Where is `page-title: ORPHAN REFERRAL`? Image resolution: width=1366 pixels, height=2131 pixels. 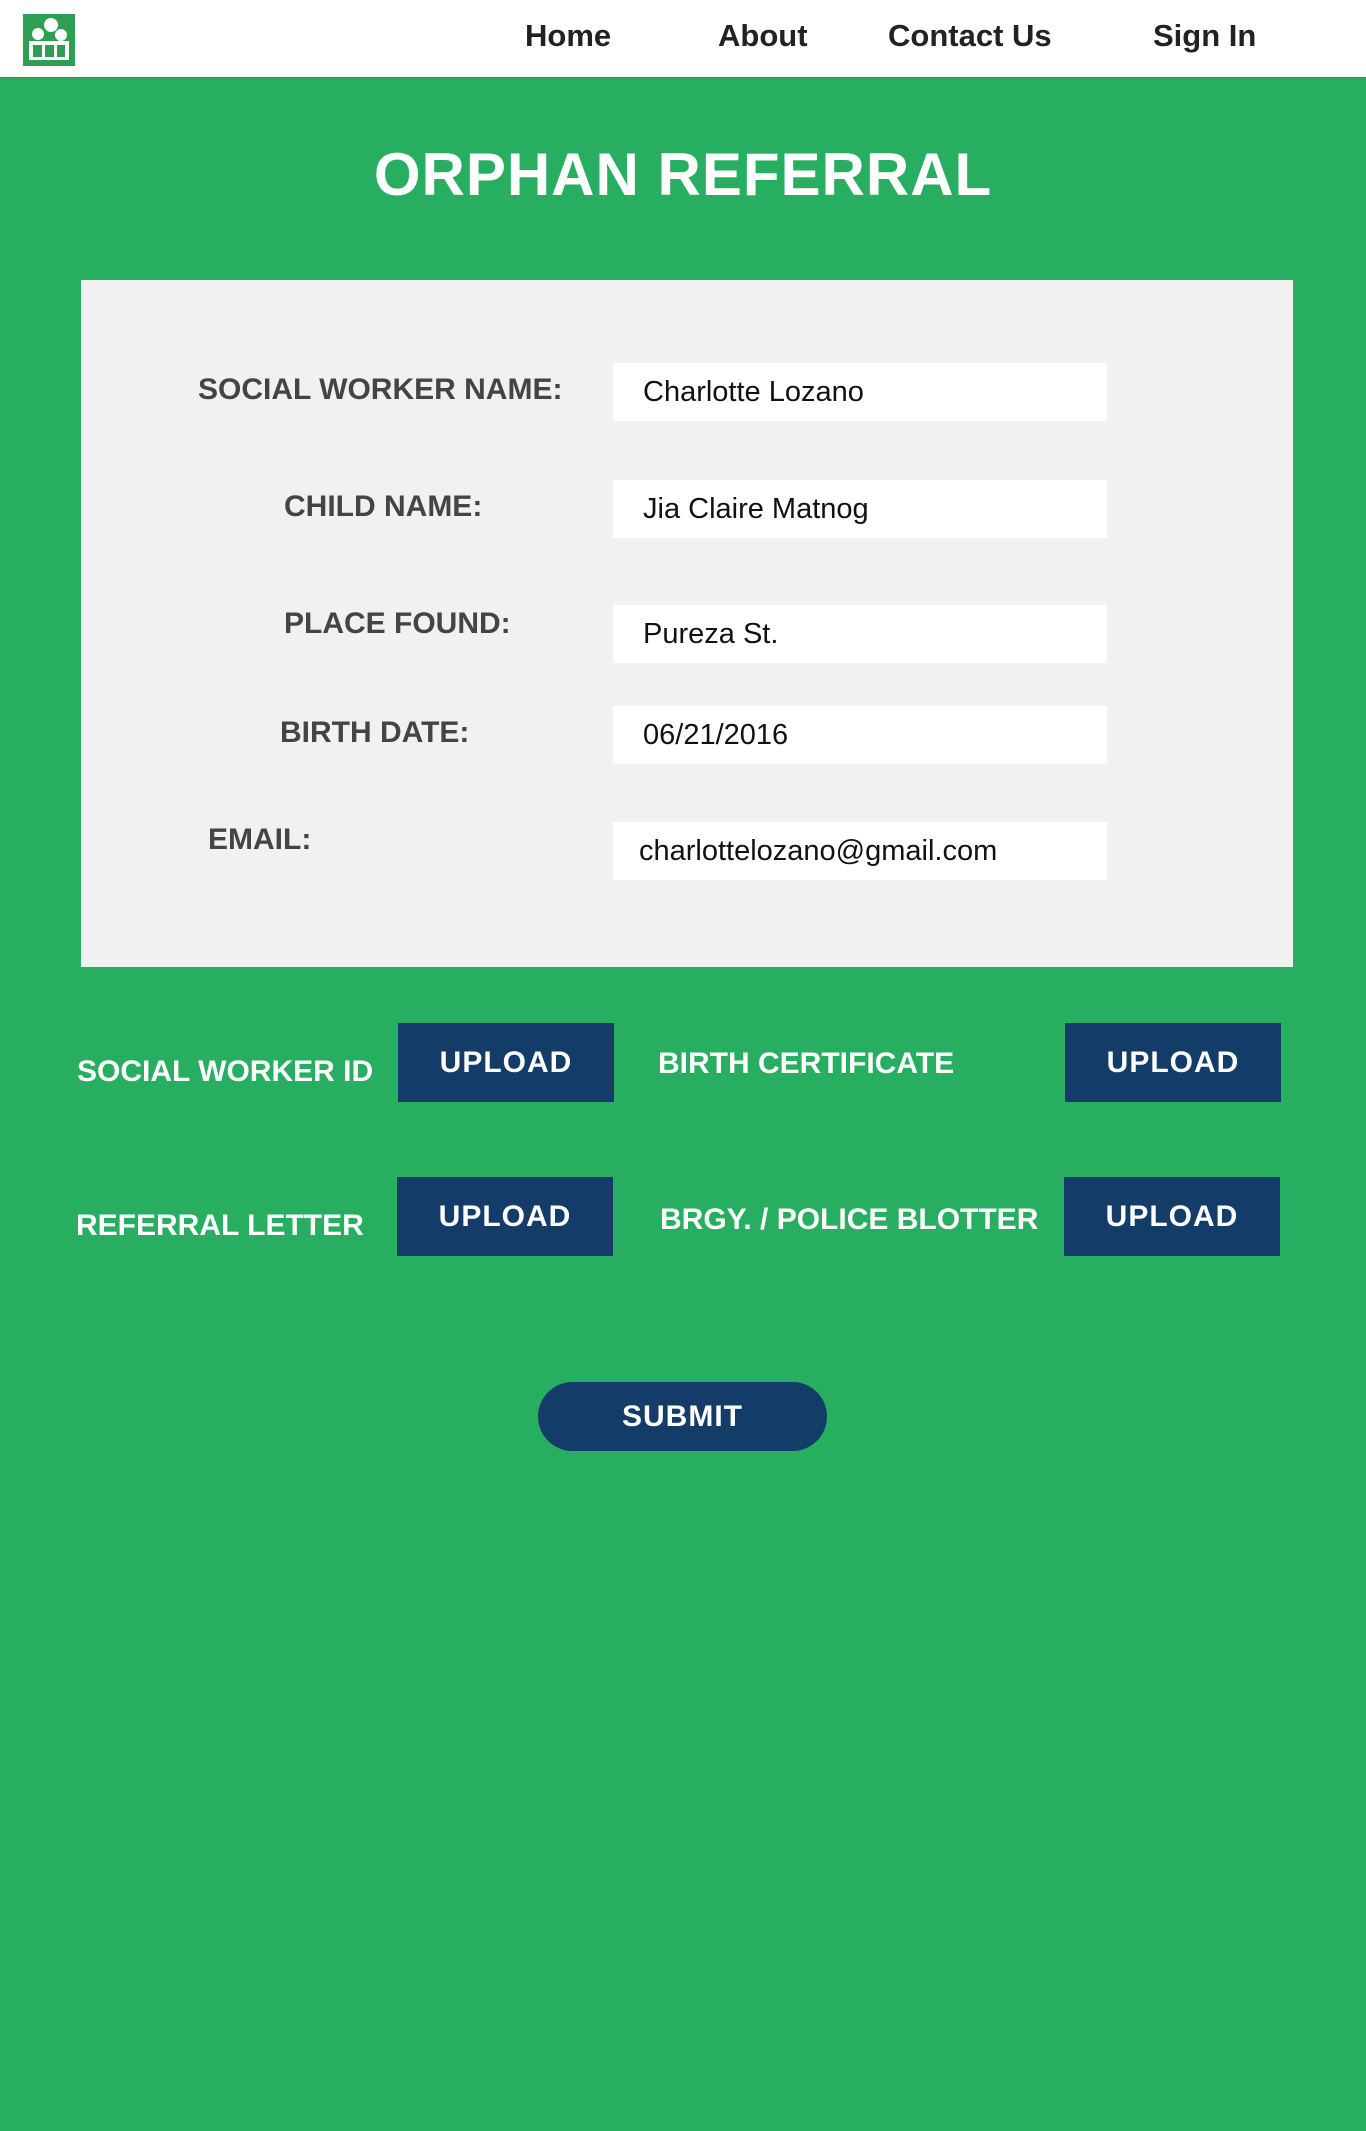 page-title: ORPHAN REFERRAL is located at coordinates (683, 174).